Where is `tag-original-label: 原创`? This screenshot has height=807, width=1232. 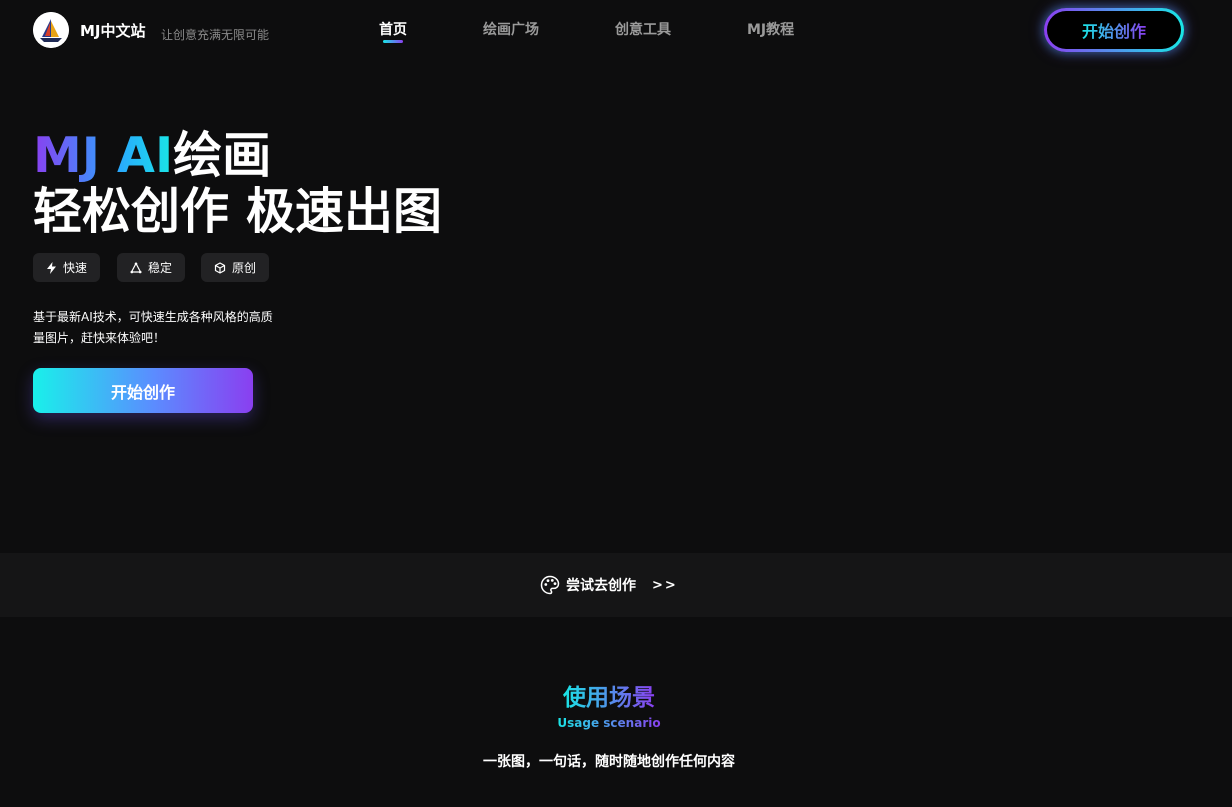
tag-original-label: 原创 is located at coordinates (244, 268).